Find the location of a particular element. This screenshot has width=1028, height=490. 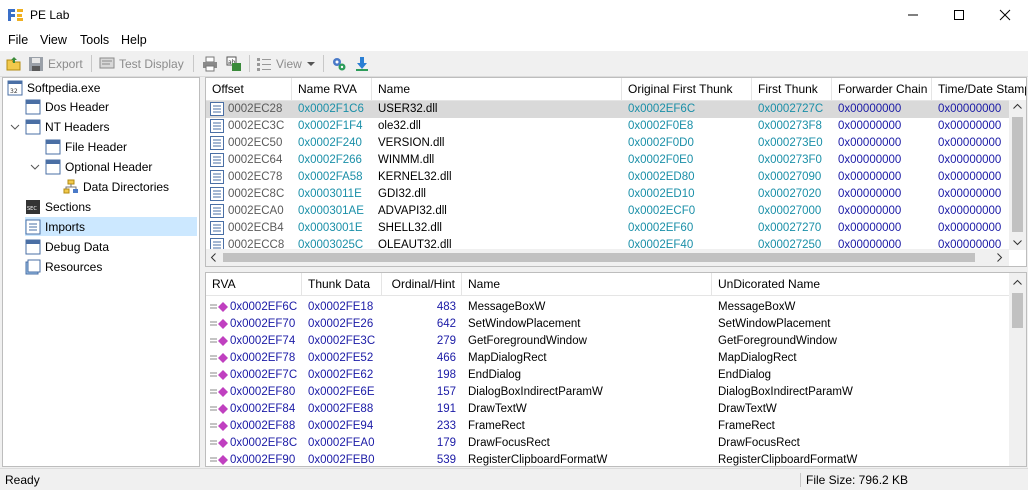

table-cell: 157 is located at coordinates (446, 392).